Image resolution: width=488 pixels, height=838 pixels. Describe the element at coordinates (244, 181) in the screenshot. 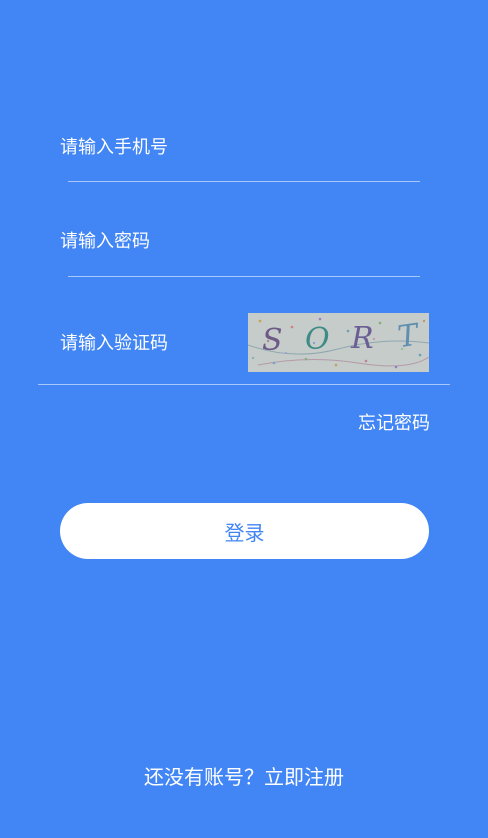

I see `phone-underline` at that location.